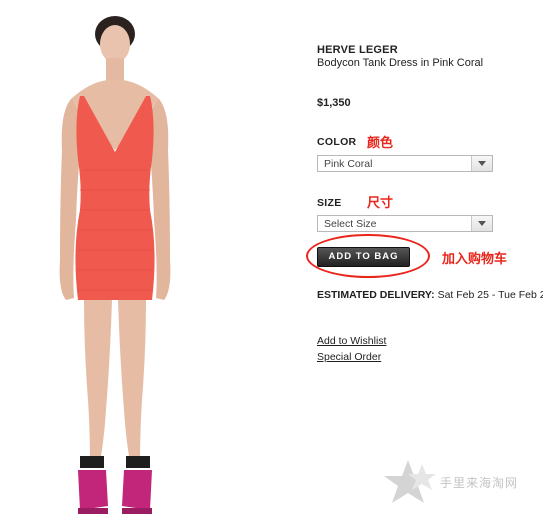 This screenshot has width=543, height=527. I want to click on product-name: Bodycon Tank Dress in Pink Coral, so click(400, 63).